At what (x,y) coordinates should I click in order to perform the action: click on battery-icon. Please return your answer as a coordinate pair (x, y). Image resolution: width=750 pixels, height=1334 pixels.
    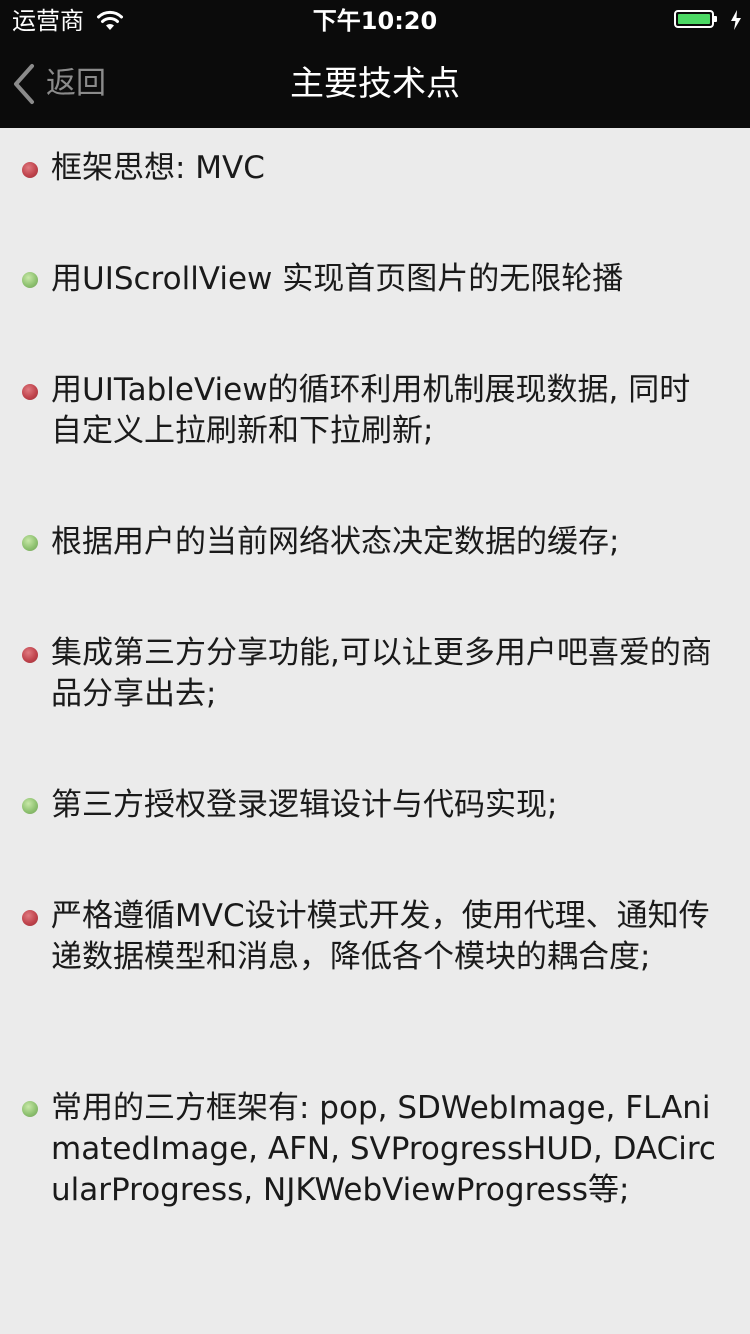
    Looking at the image, I should click on (696, 20).